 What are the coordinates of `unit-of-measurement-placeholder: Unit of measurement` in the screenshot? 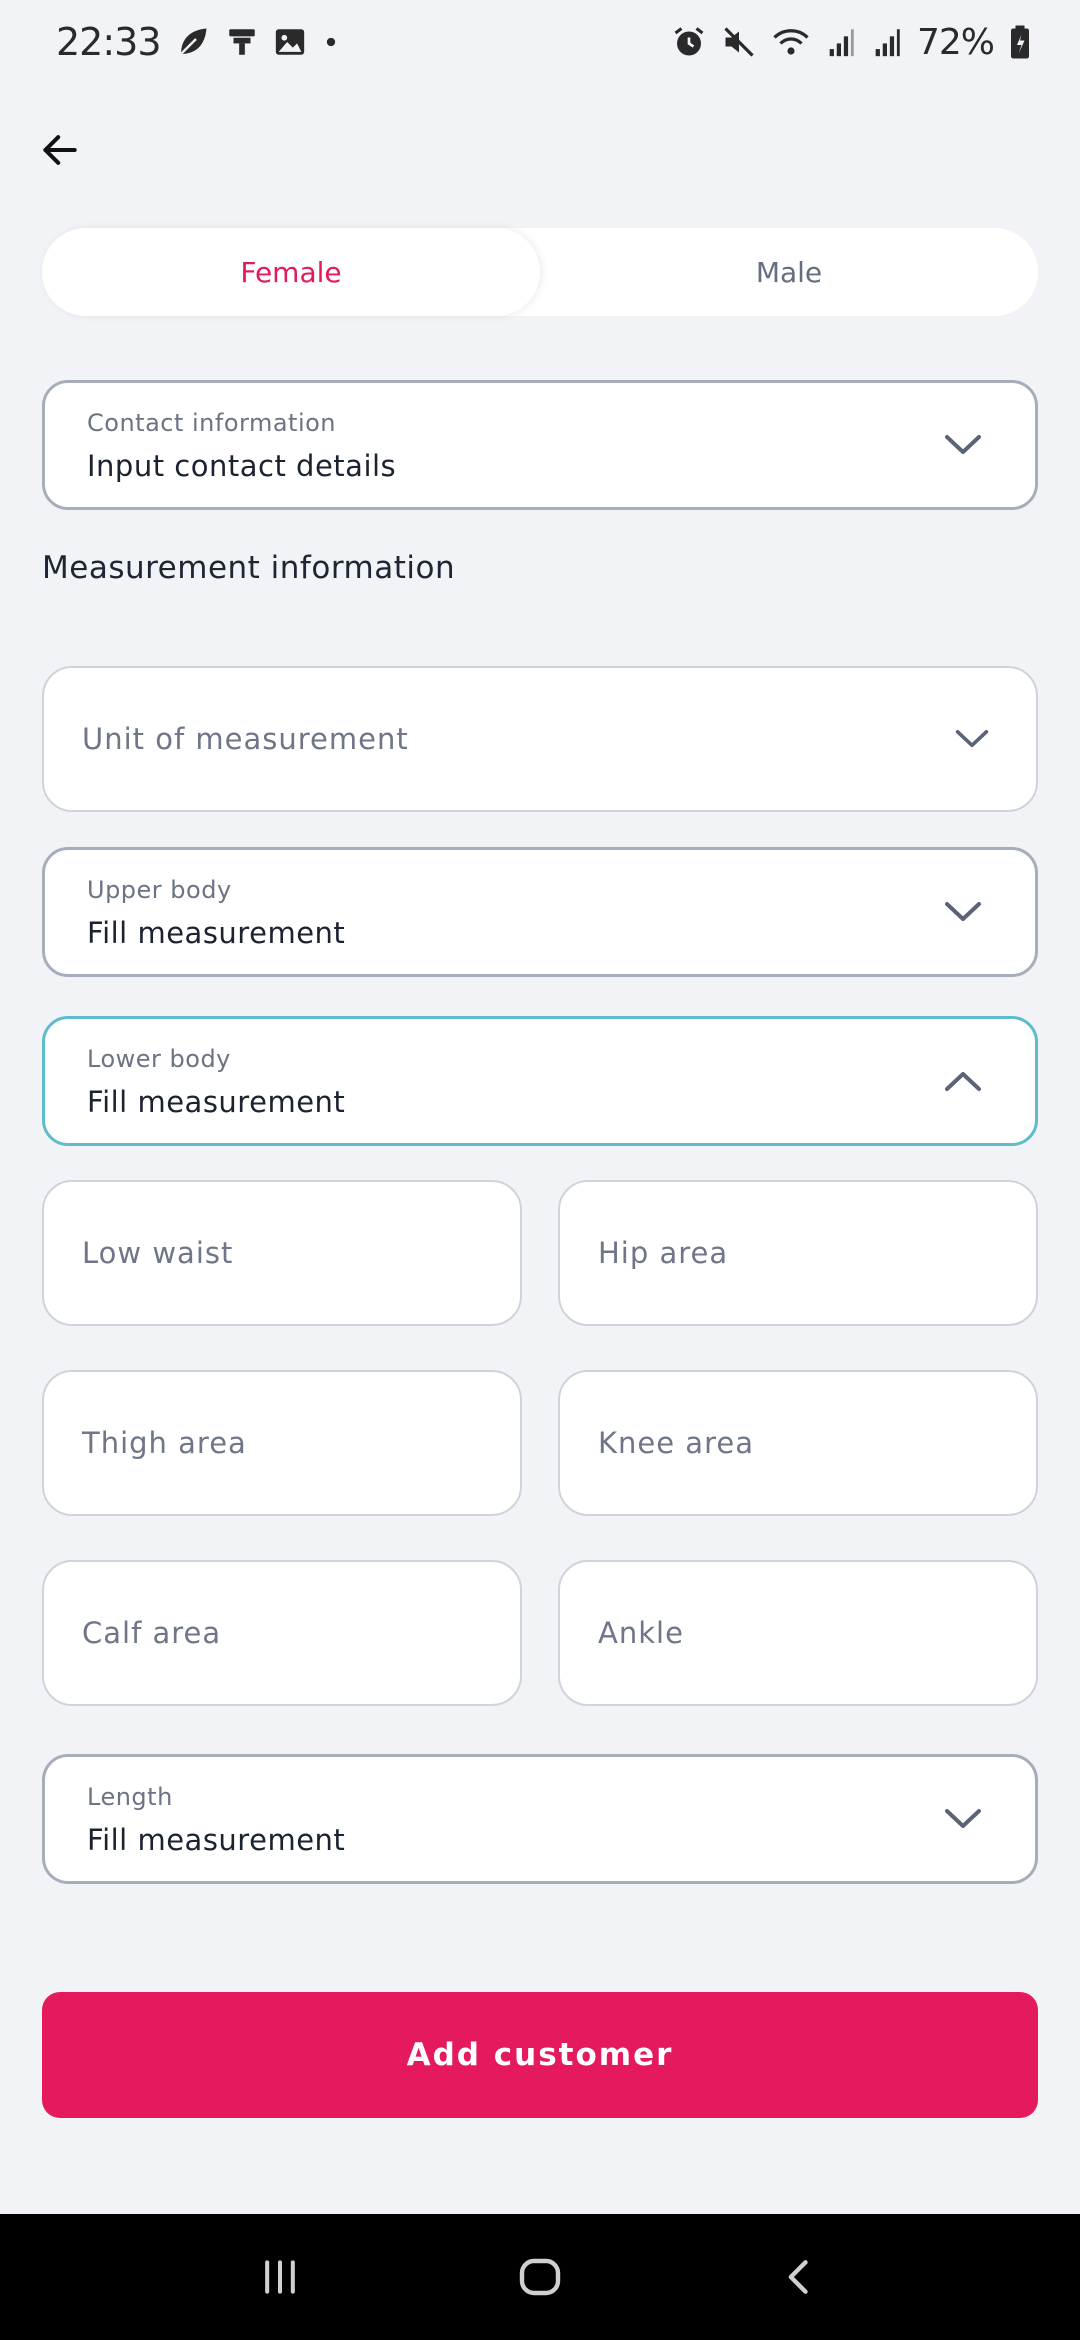 It's located at (245, 739).